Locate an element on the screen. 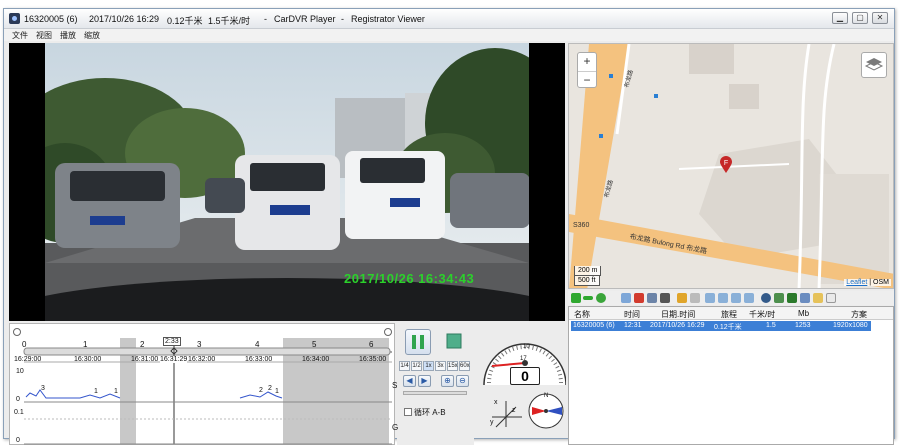 This screenshot has width=900, height=446. y-top-min: 0 is located at coordinates (18, 399).